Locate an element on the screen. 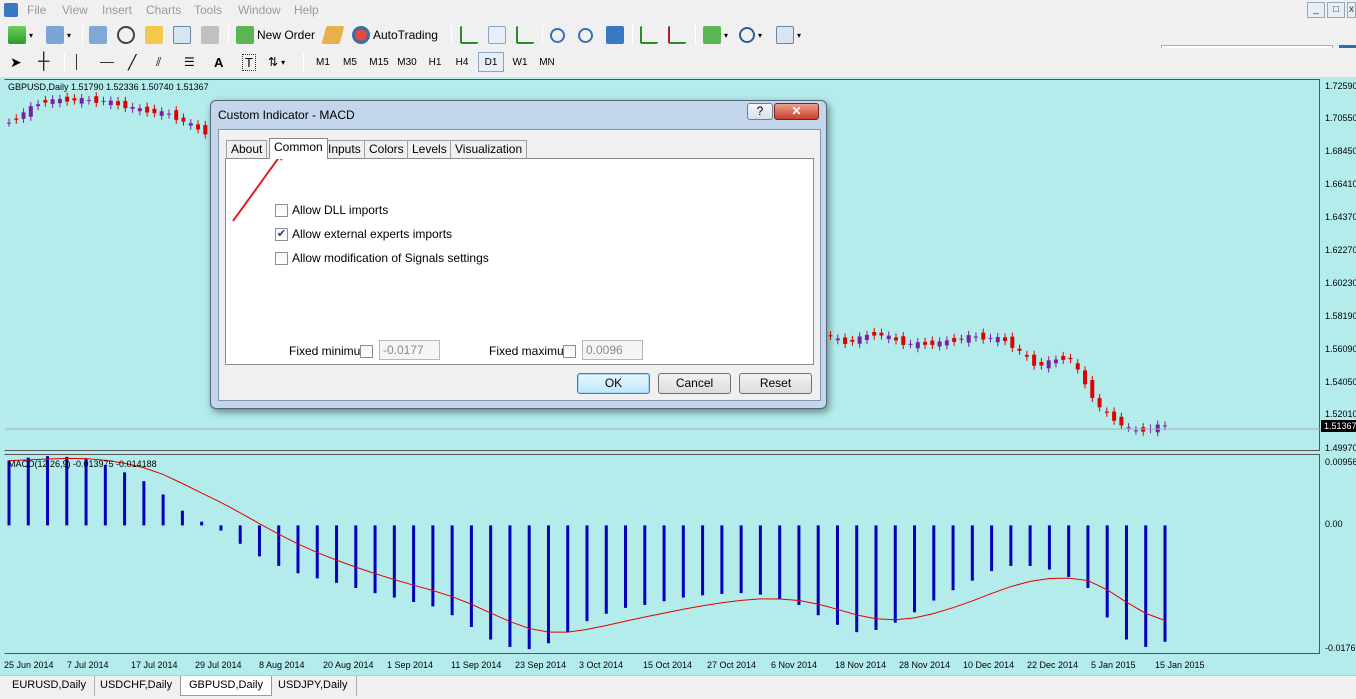 This screenshot has height=699, width=1356. annotation-arrow-overlay is located at coordinates (257, 186).